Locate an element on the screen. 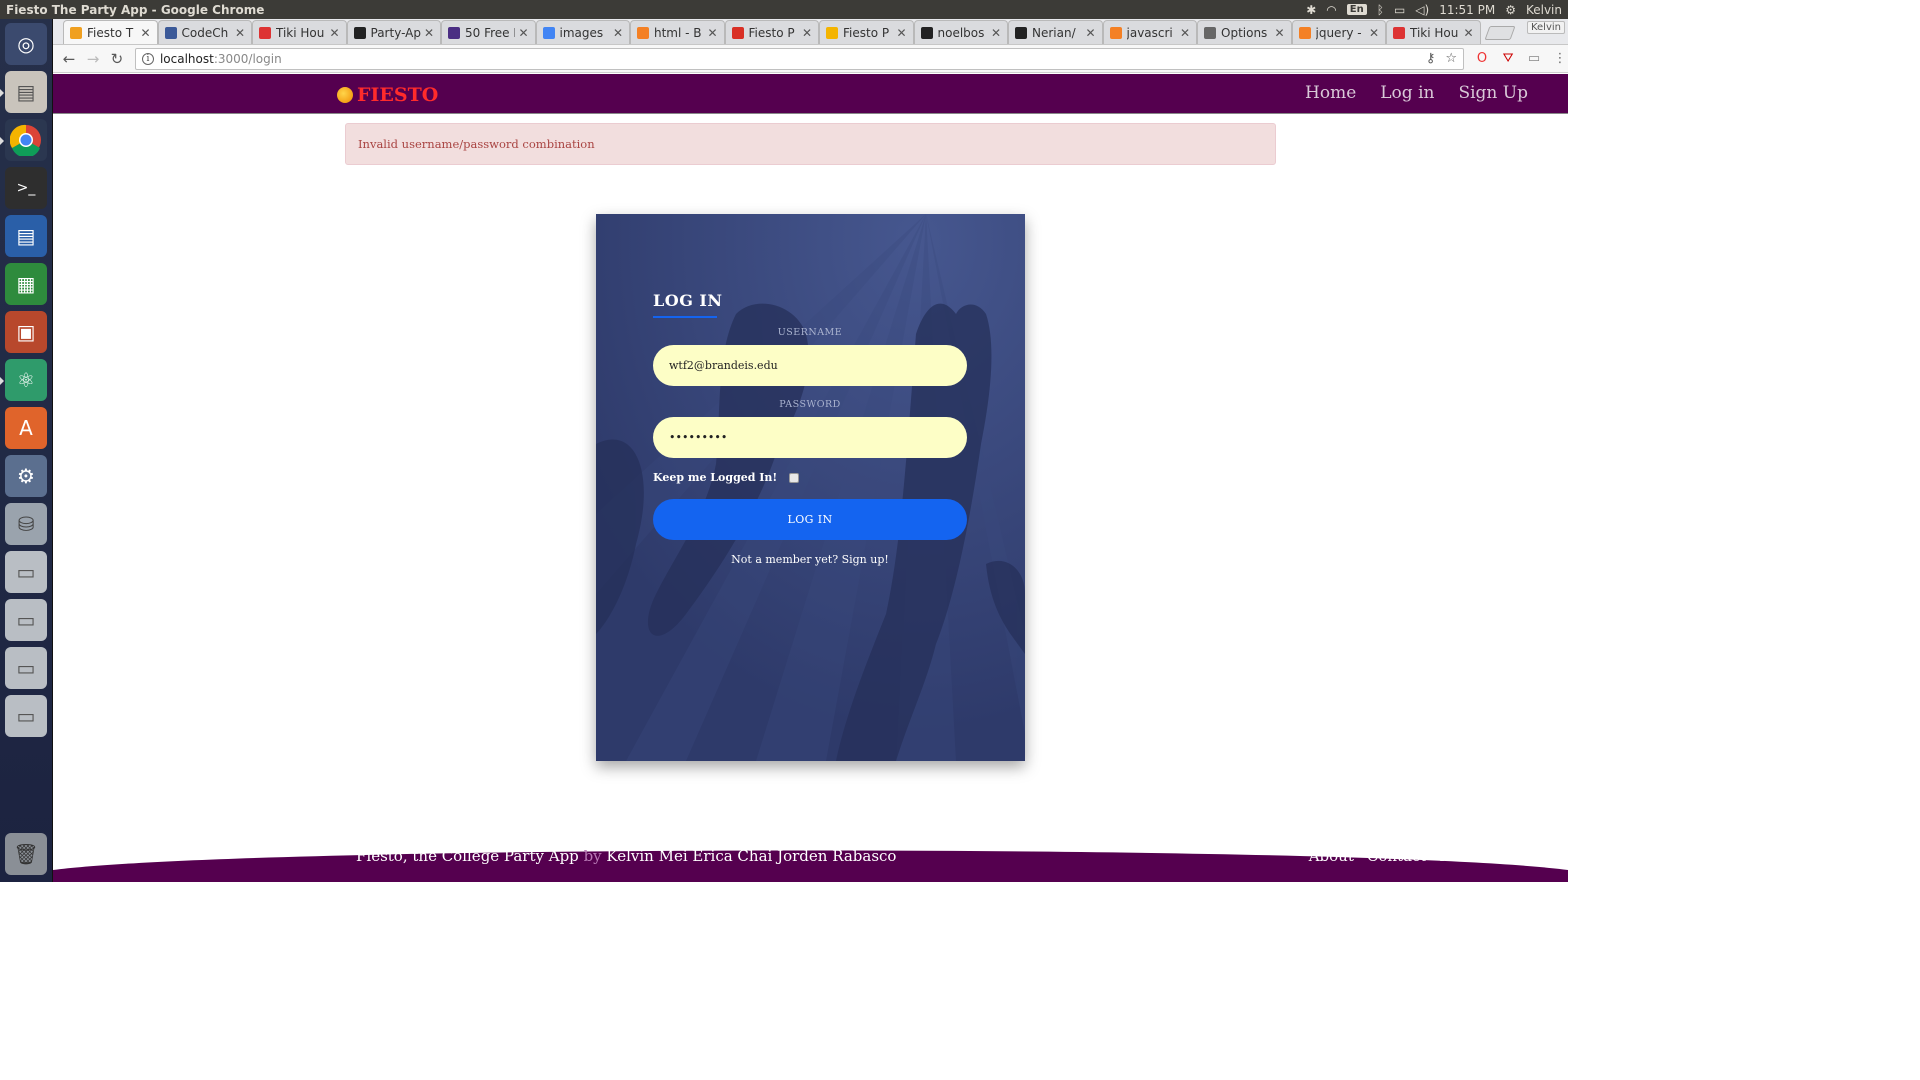 The image size is (1920, 1080). battery-icon: ▭ is located at coordinates (1399, 10).